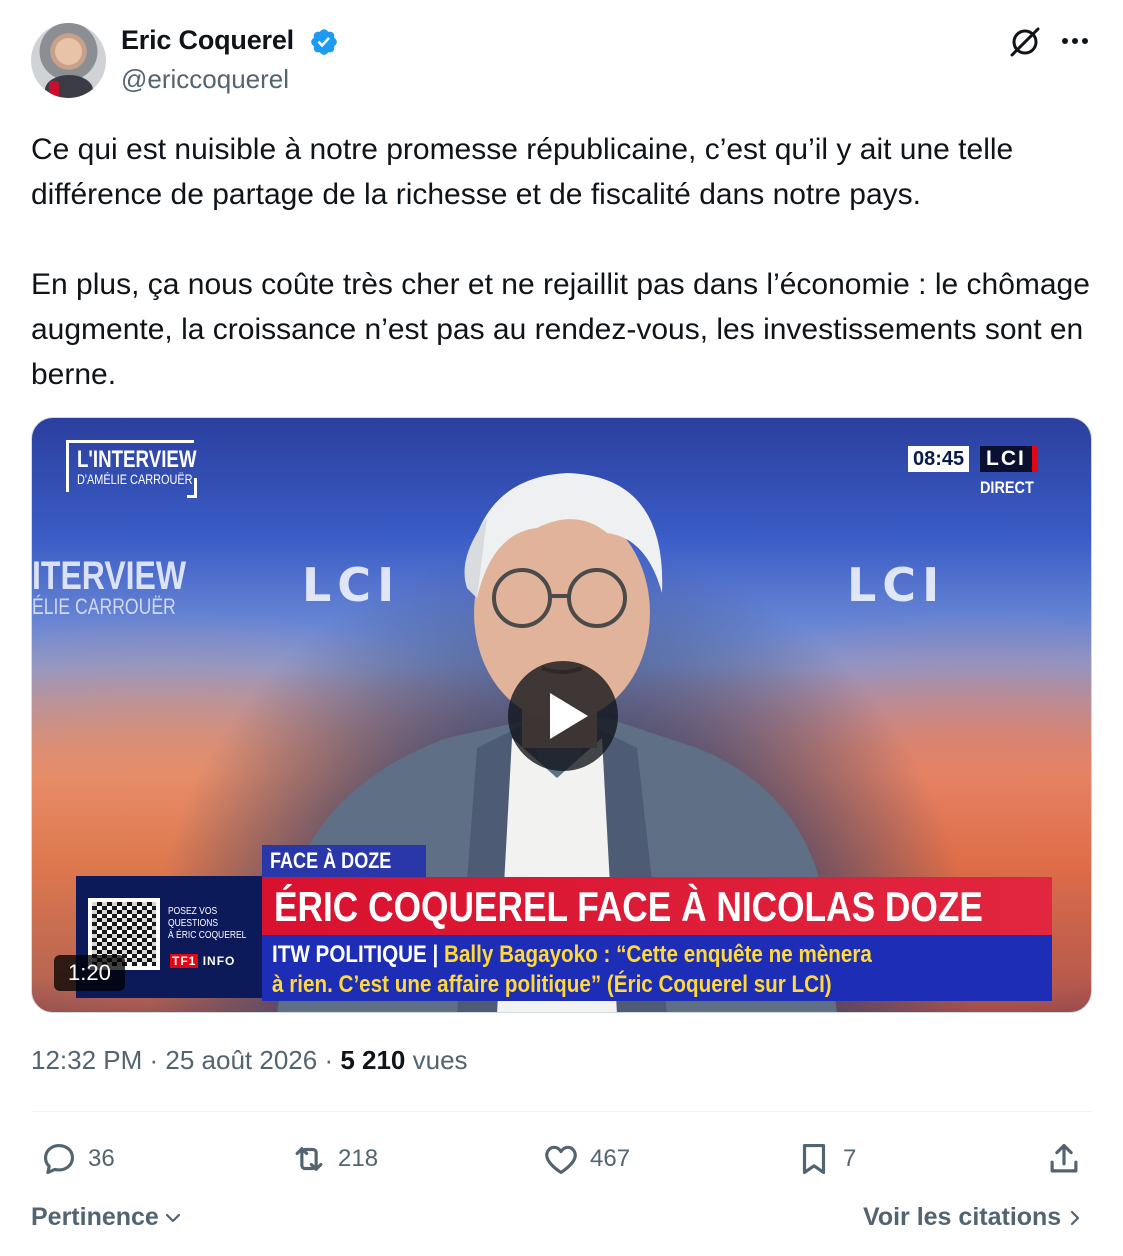 The height and width of the screenshot is (1256, 1123). Describe the element at coordinates (109, 576) in the screenshot. I see `background-interview-text: ITERVIEW` at that location.